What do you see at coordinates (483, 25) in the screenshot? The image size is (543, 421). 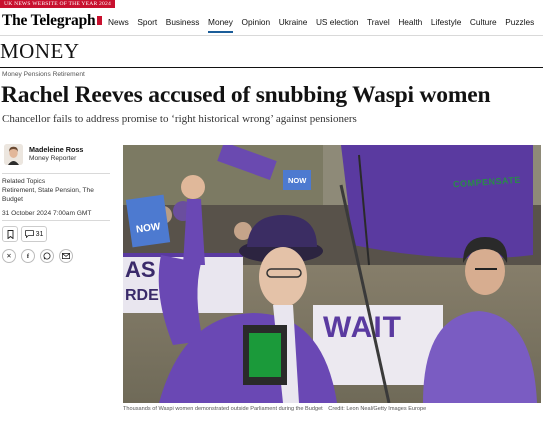 I see `nav-item-culture: Culture` at bounding box center [483, 25].